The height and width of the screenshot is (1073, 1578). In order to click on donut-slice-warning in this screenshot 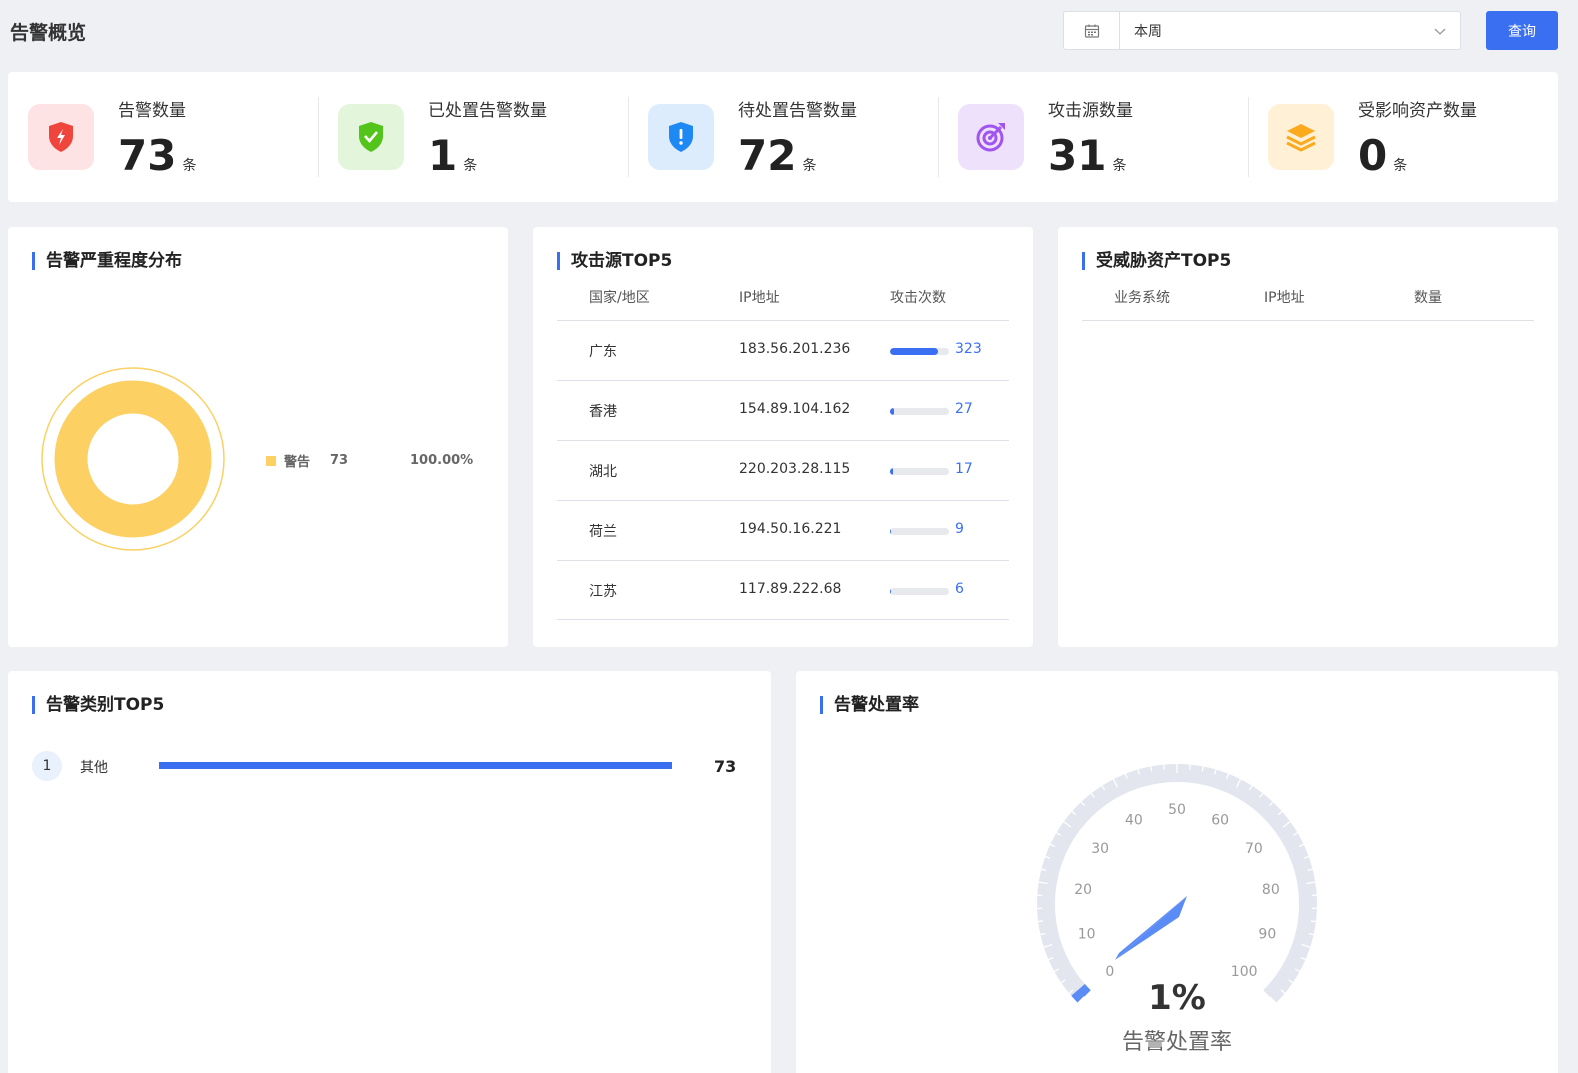, I will do `click(133, 459)`.